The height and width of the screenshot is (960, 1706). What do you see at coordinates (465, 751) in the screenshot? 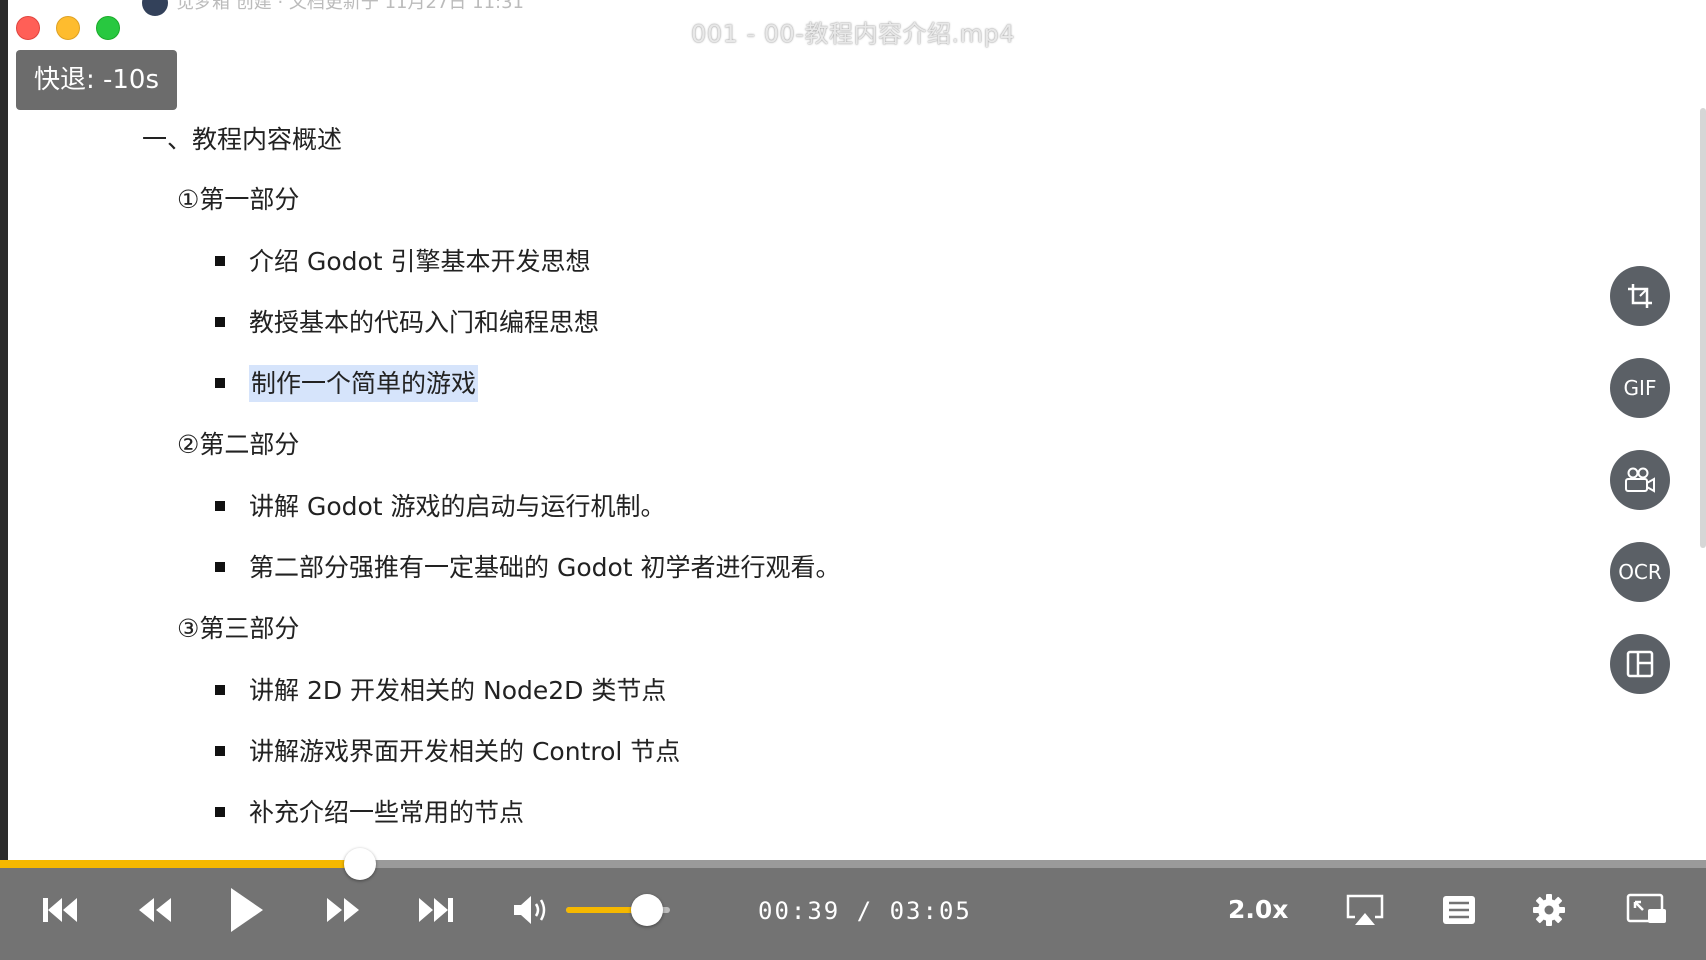
I see `list-item-text: 讲解游戏界面开发相关的 Control 节点` at bounding box center [465, 751].